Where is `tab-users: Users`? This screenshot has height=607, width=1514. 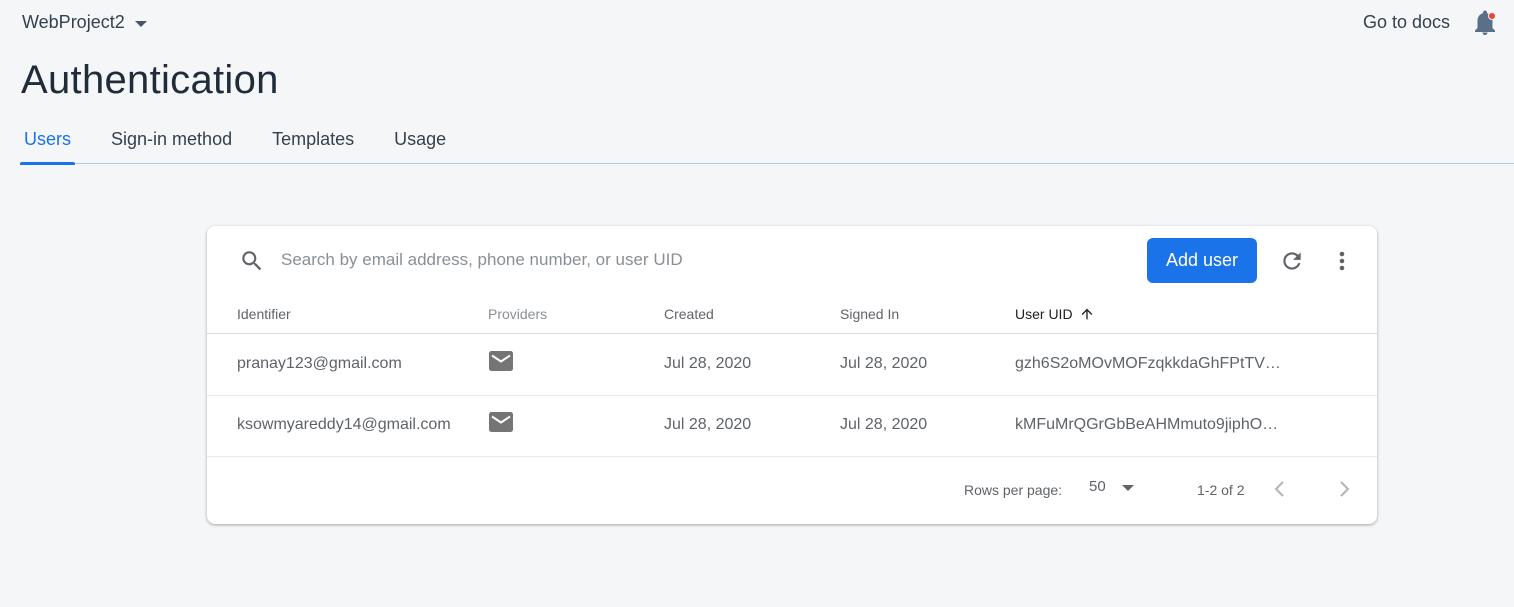
tab-users: Users is located at coordinates (48, 146).